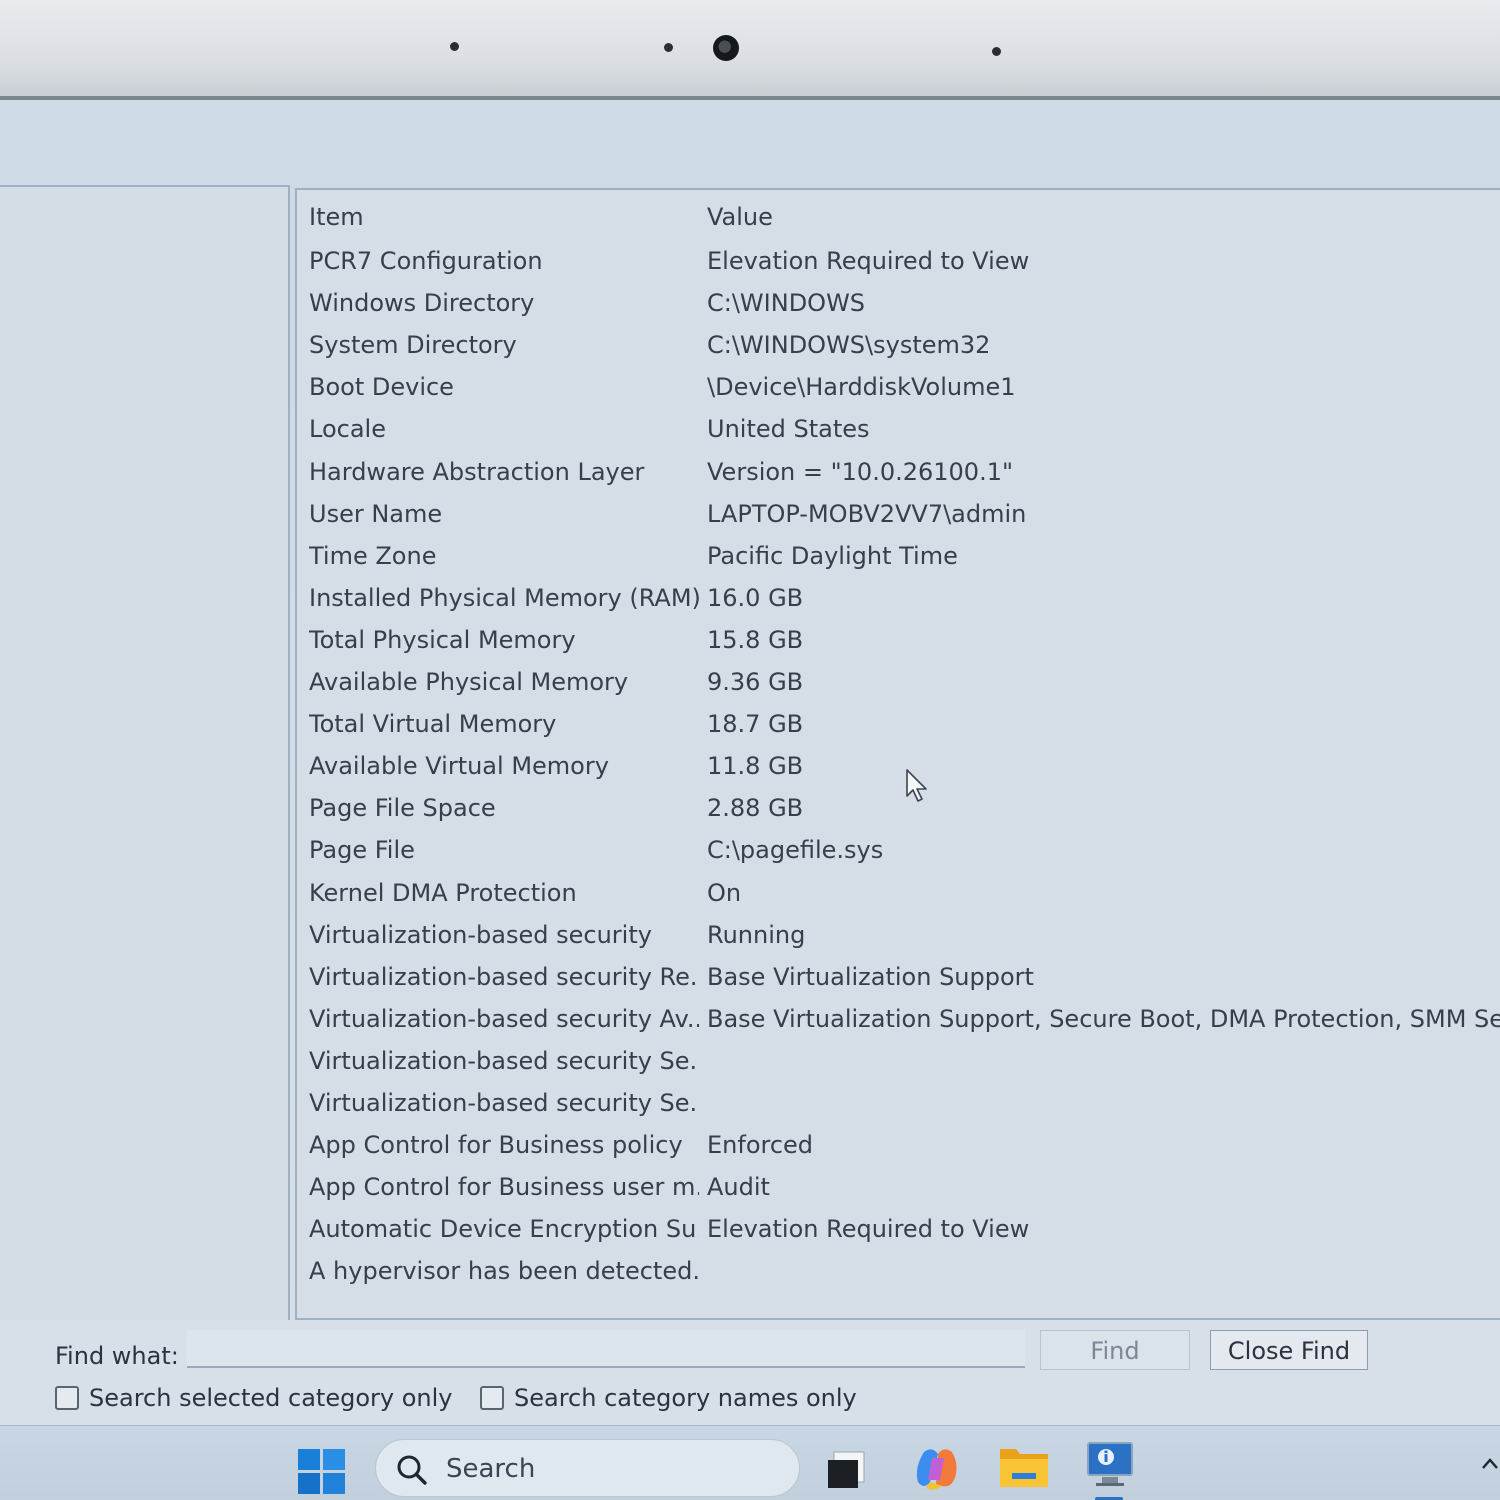 Image resolution: width=1500 pixels, height=1500 pixels. I want to click on windows-start-icon, so click(322, 1472).